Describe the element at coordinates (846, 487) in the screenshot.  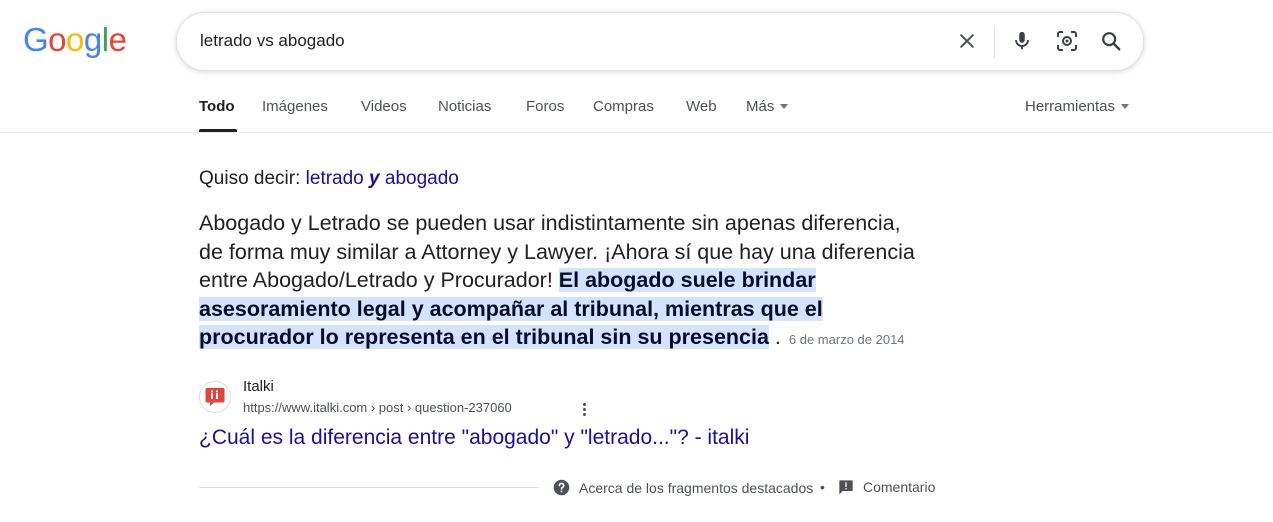
I see `feedback-icon` at that location.